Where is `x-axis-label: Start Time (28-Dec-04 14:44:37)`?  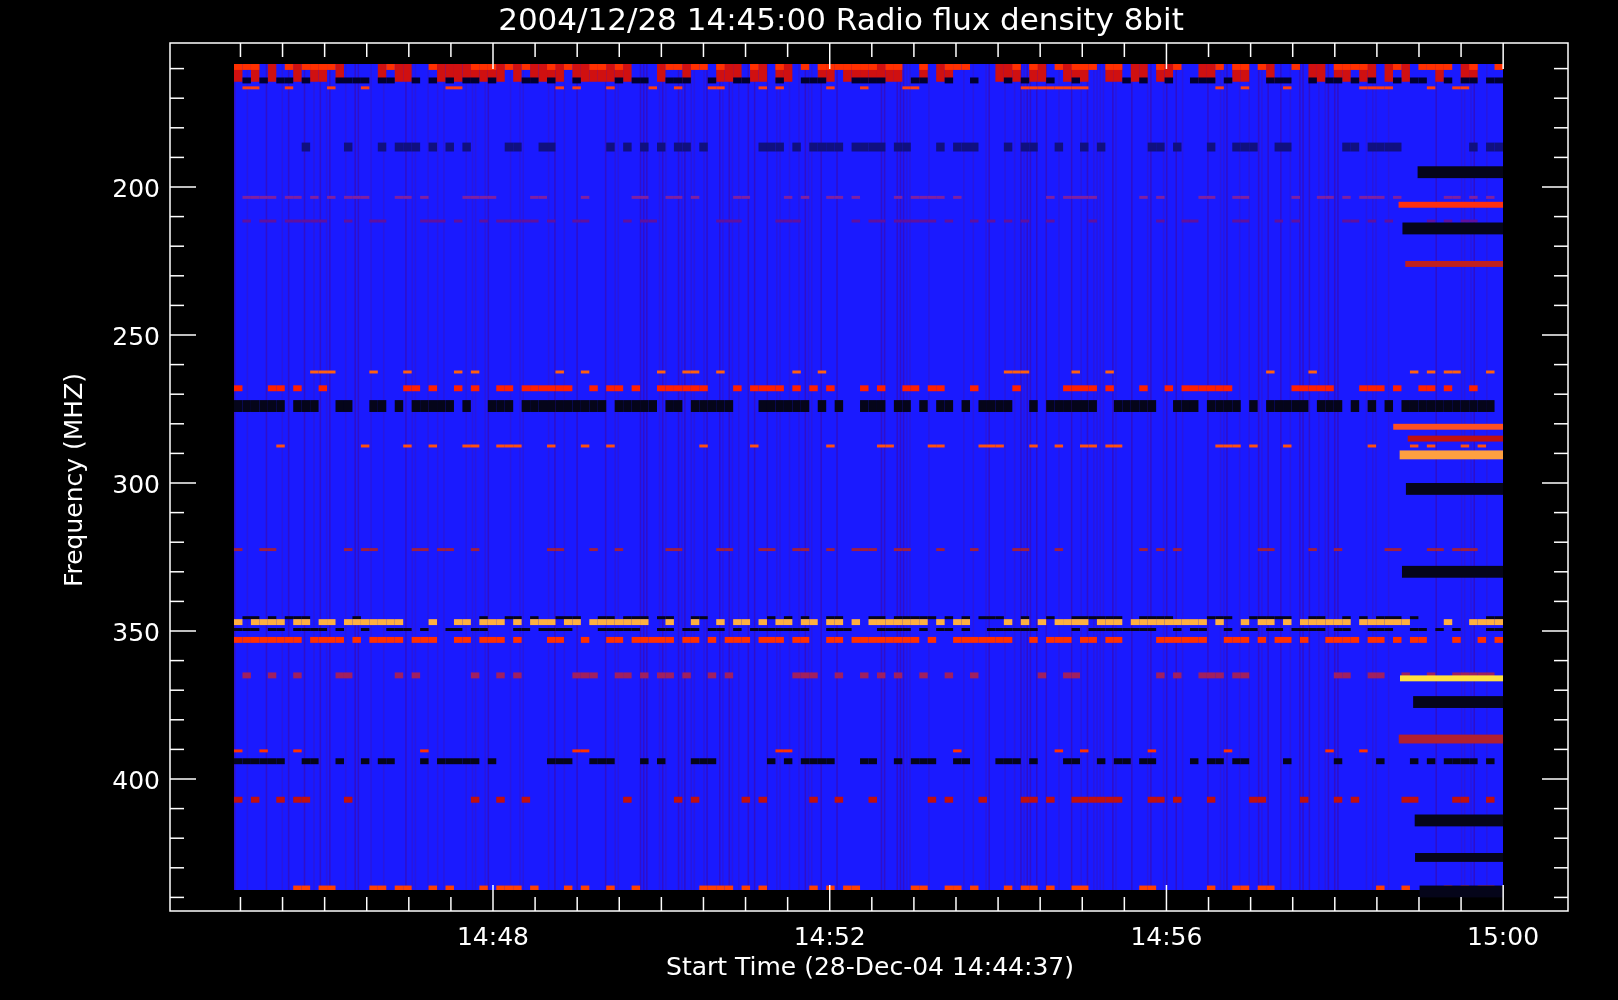 x-axis-label: Start Time (28-Dec-04 14:44:37) is located at coordinates (870, 966).